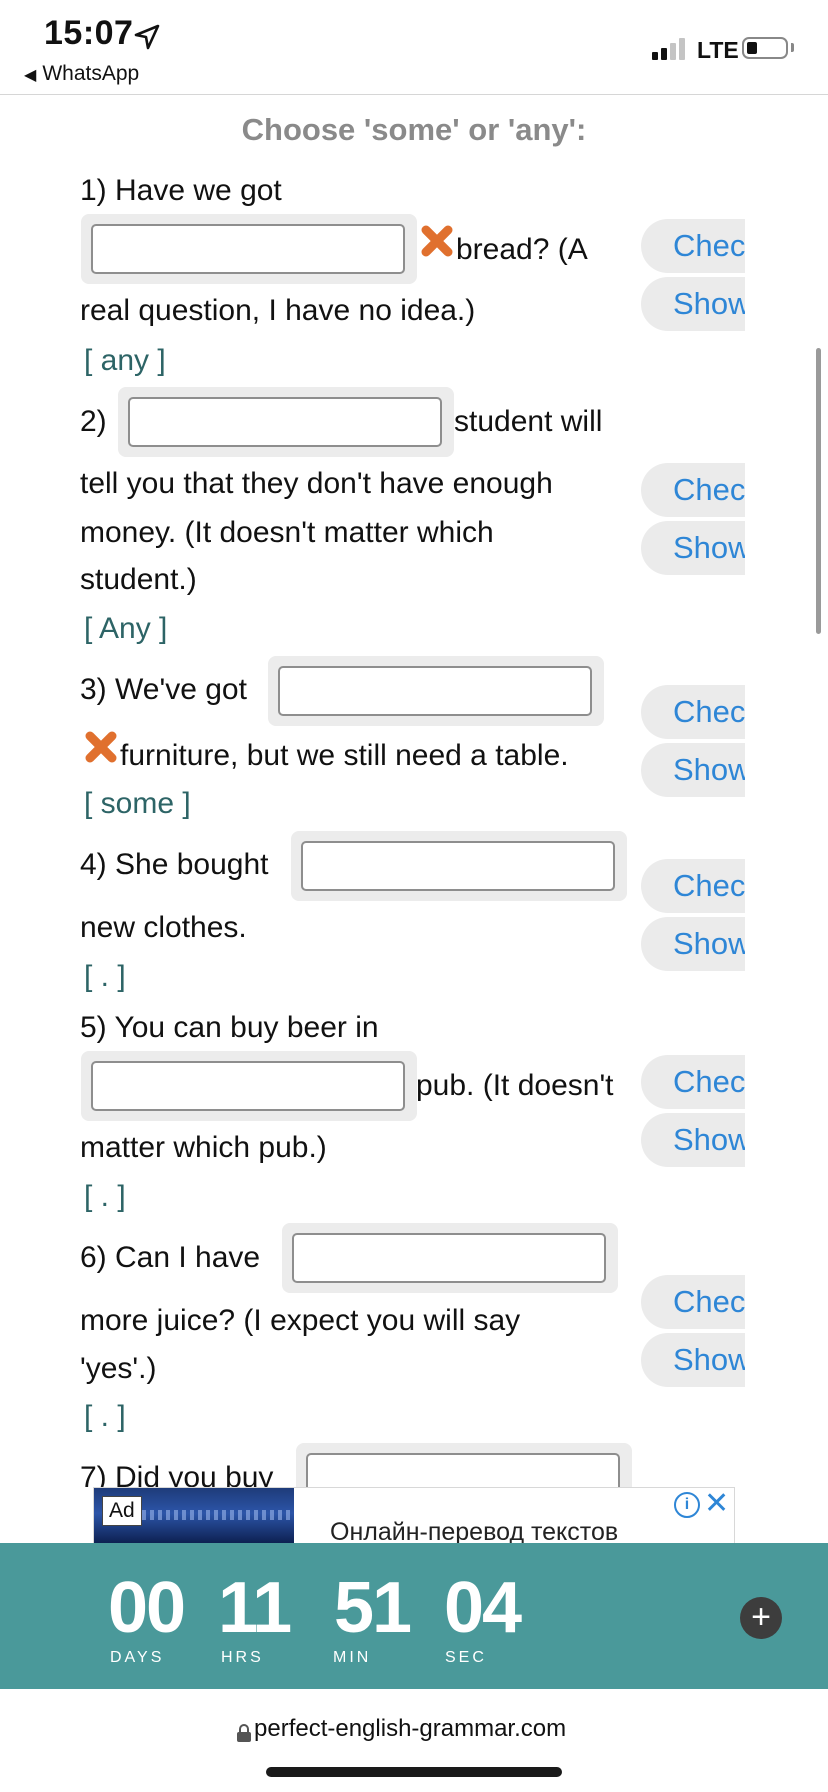  I want to click on countdown-days-label: DAYS, so click(137, 1657).